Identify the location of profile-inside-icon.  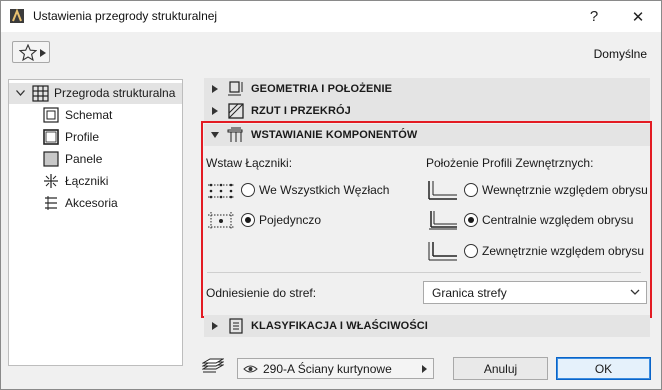
(442, 190).